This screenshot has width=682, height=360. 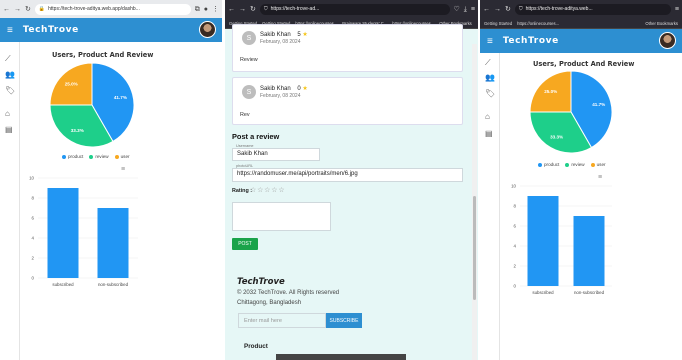 What do you see at coordinates (256, 346) in the screenshot?
I see `footer-product-heading: Product` at bounding box center [256, 346].